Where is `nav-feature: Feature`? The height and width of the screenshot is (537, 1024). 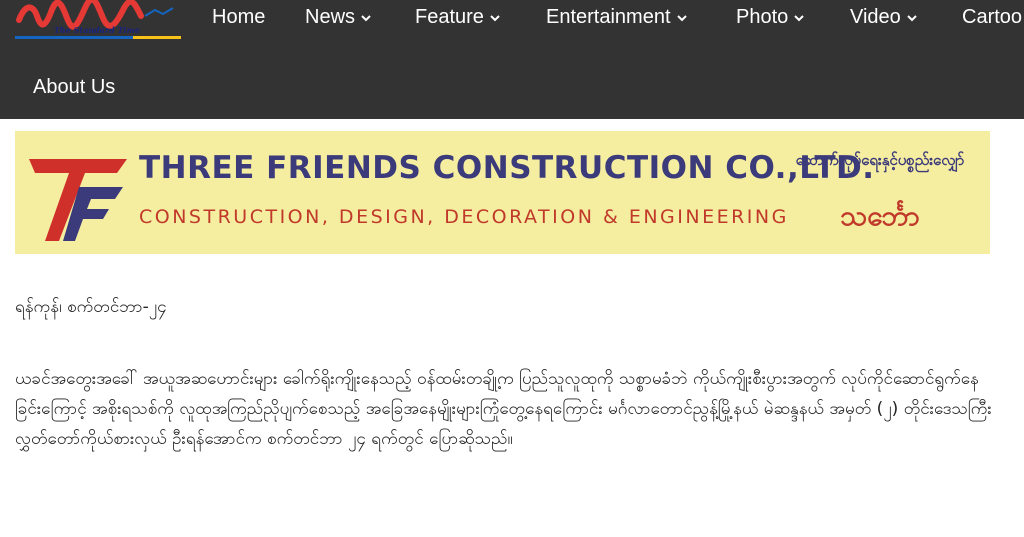
nav-feature: Feature is located at coordinates (457, 18).